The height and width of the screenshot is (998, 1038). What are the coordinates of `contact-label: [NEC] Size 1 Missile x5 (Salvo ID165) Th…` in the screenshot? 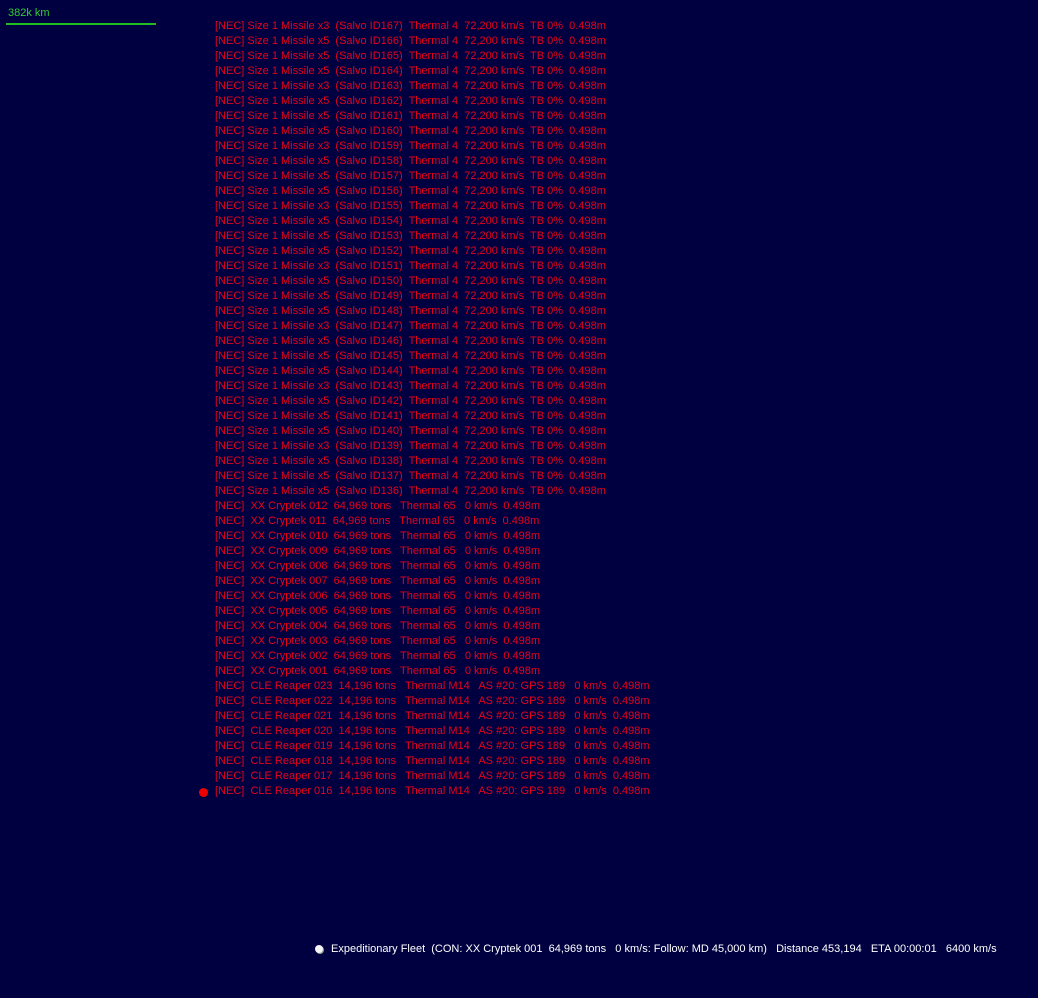 It's located at (432, 56).